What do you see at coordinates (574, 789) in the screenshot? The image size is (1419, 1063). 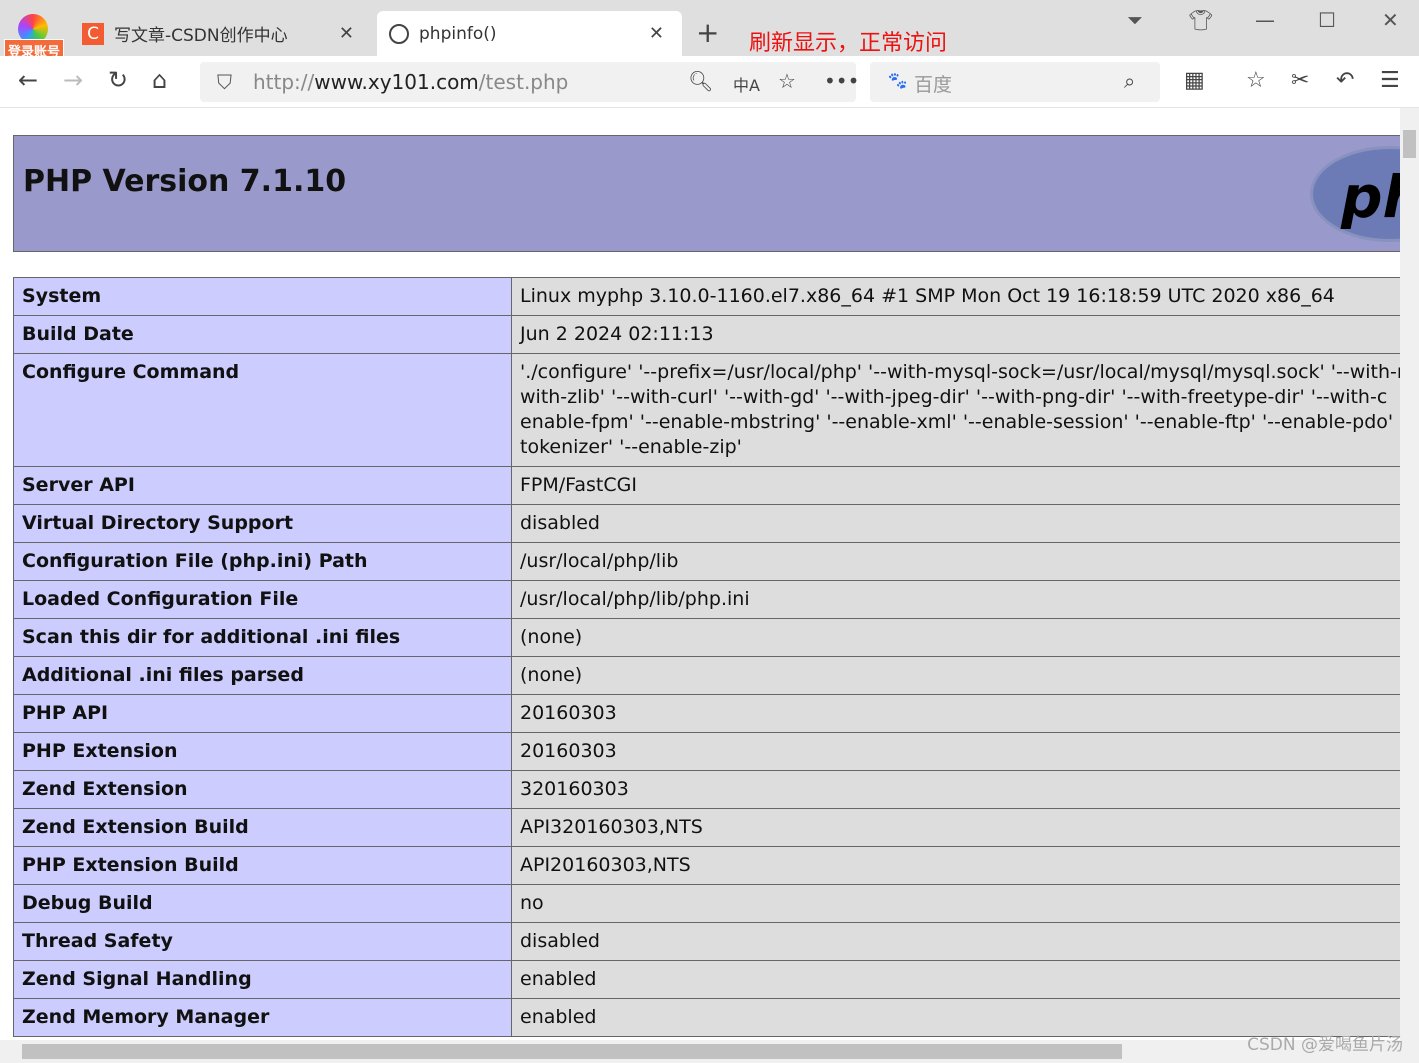 I see `value-line: 320160303` at bounding box center [574, 789].